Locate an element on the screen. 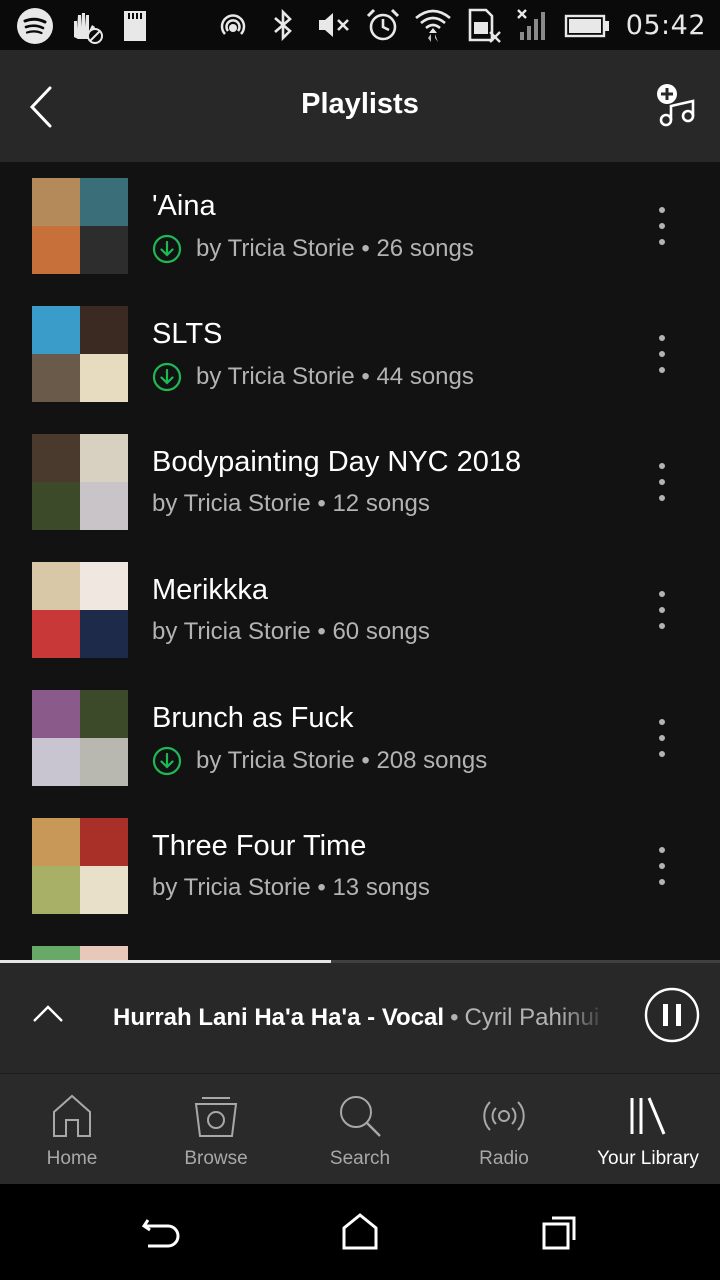 The width and height of the screenshot is (720, 1280). sd-card-icon is located at coordinates (135, 26).